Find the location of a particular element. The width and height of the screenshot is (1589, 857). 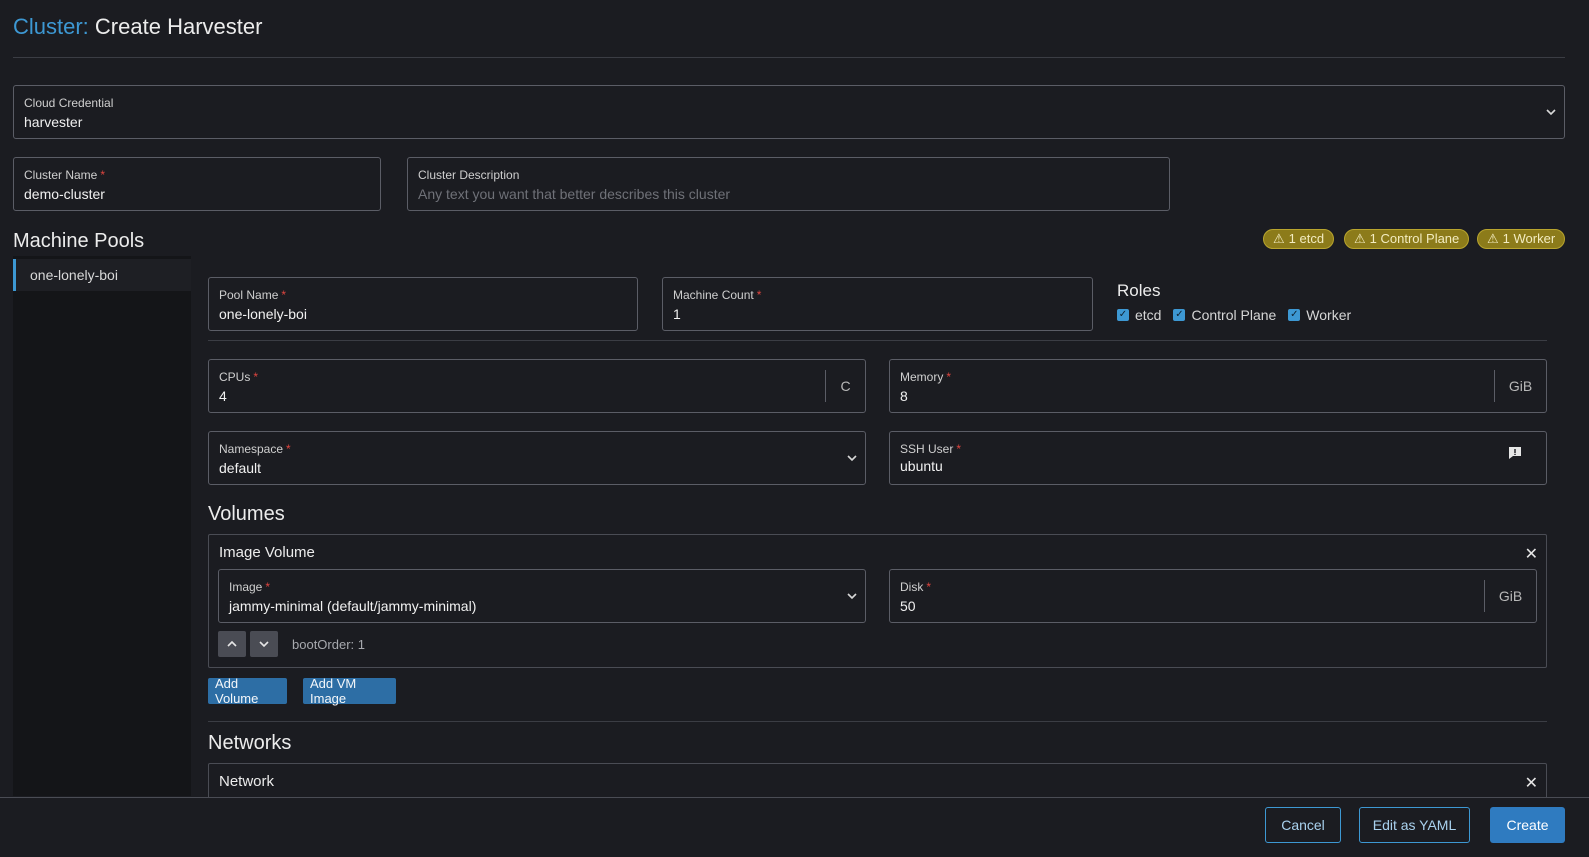

cloud-credential-value: harvester is located at coordinates (53, 122).